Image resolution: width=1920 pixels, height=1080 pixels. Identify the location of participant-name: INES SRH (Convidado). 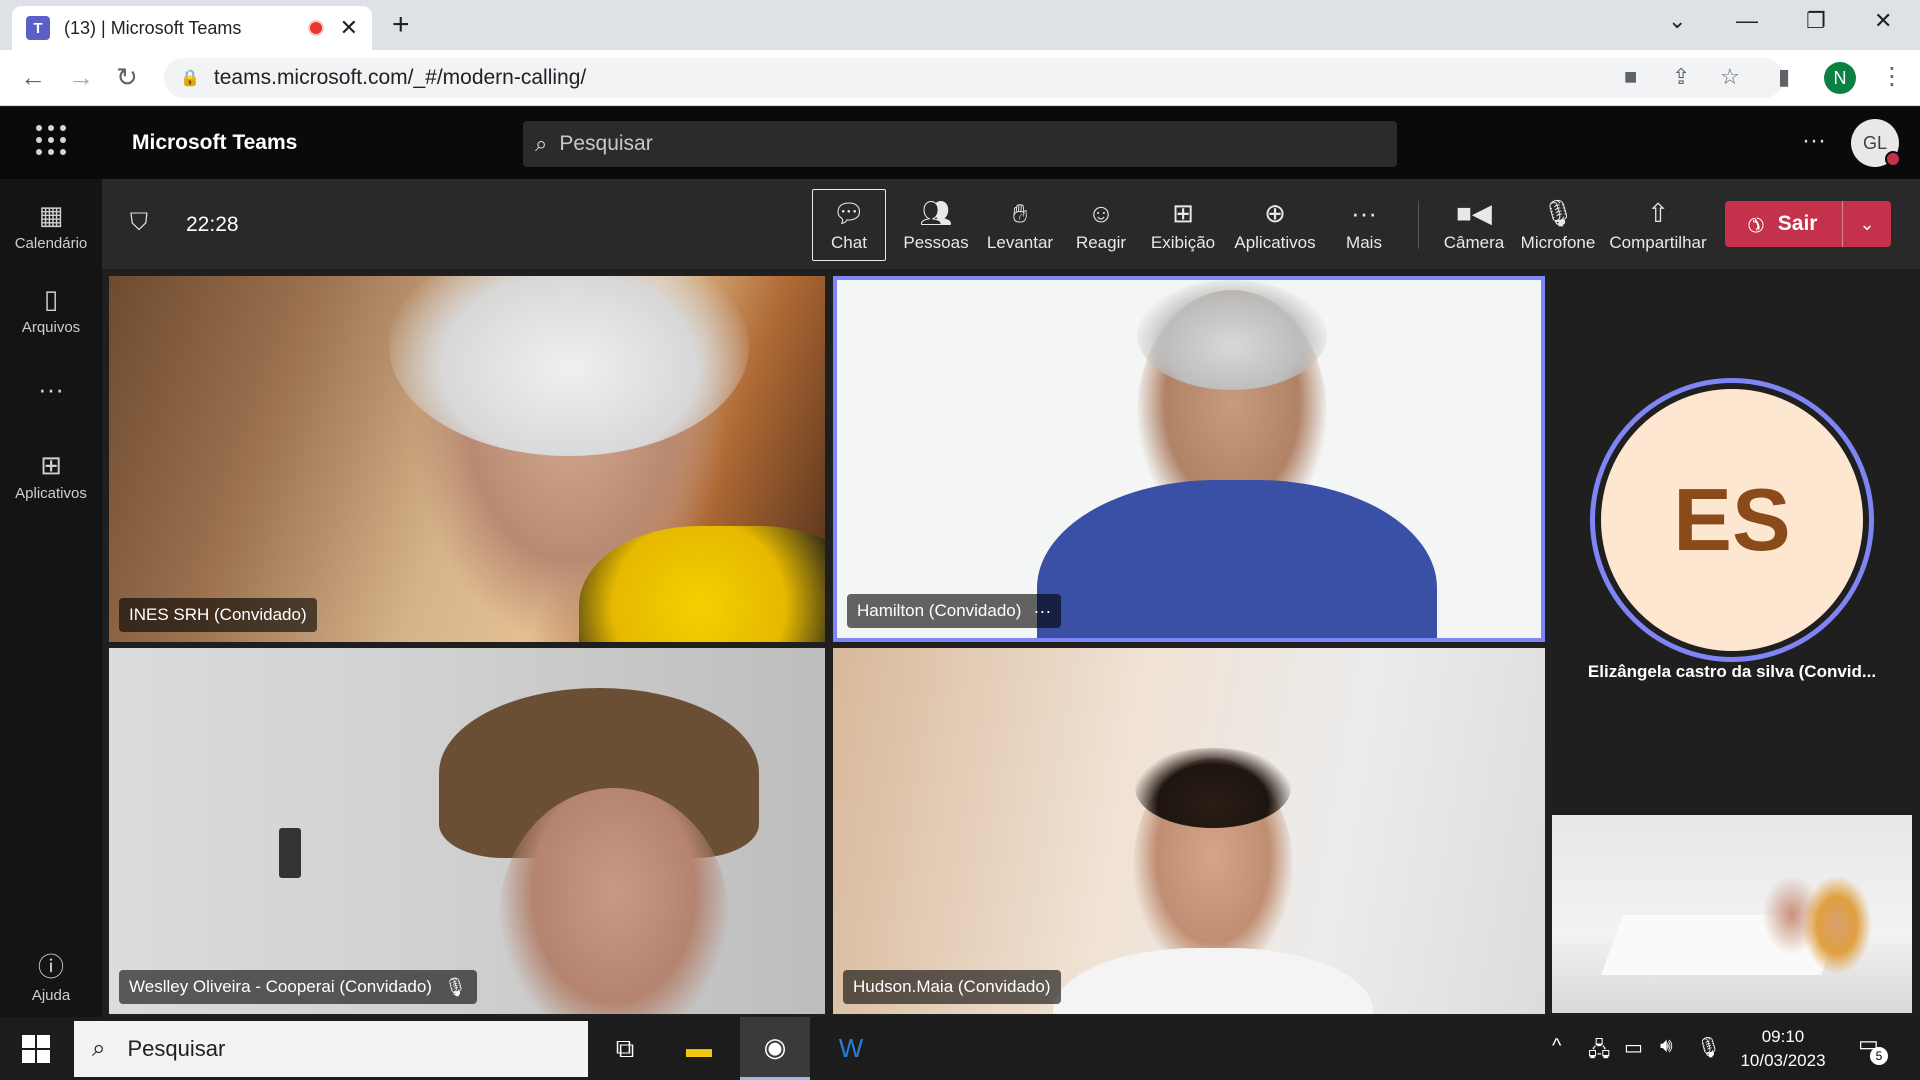
(218, 614).